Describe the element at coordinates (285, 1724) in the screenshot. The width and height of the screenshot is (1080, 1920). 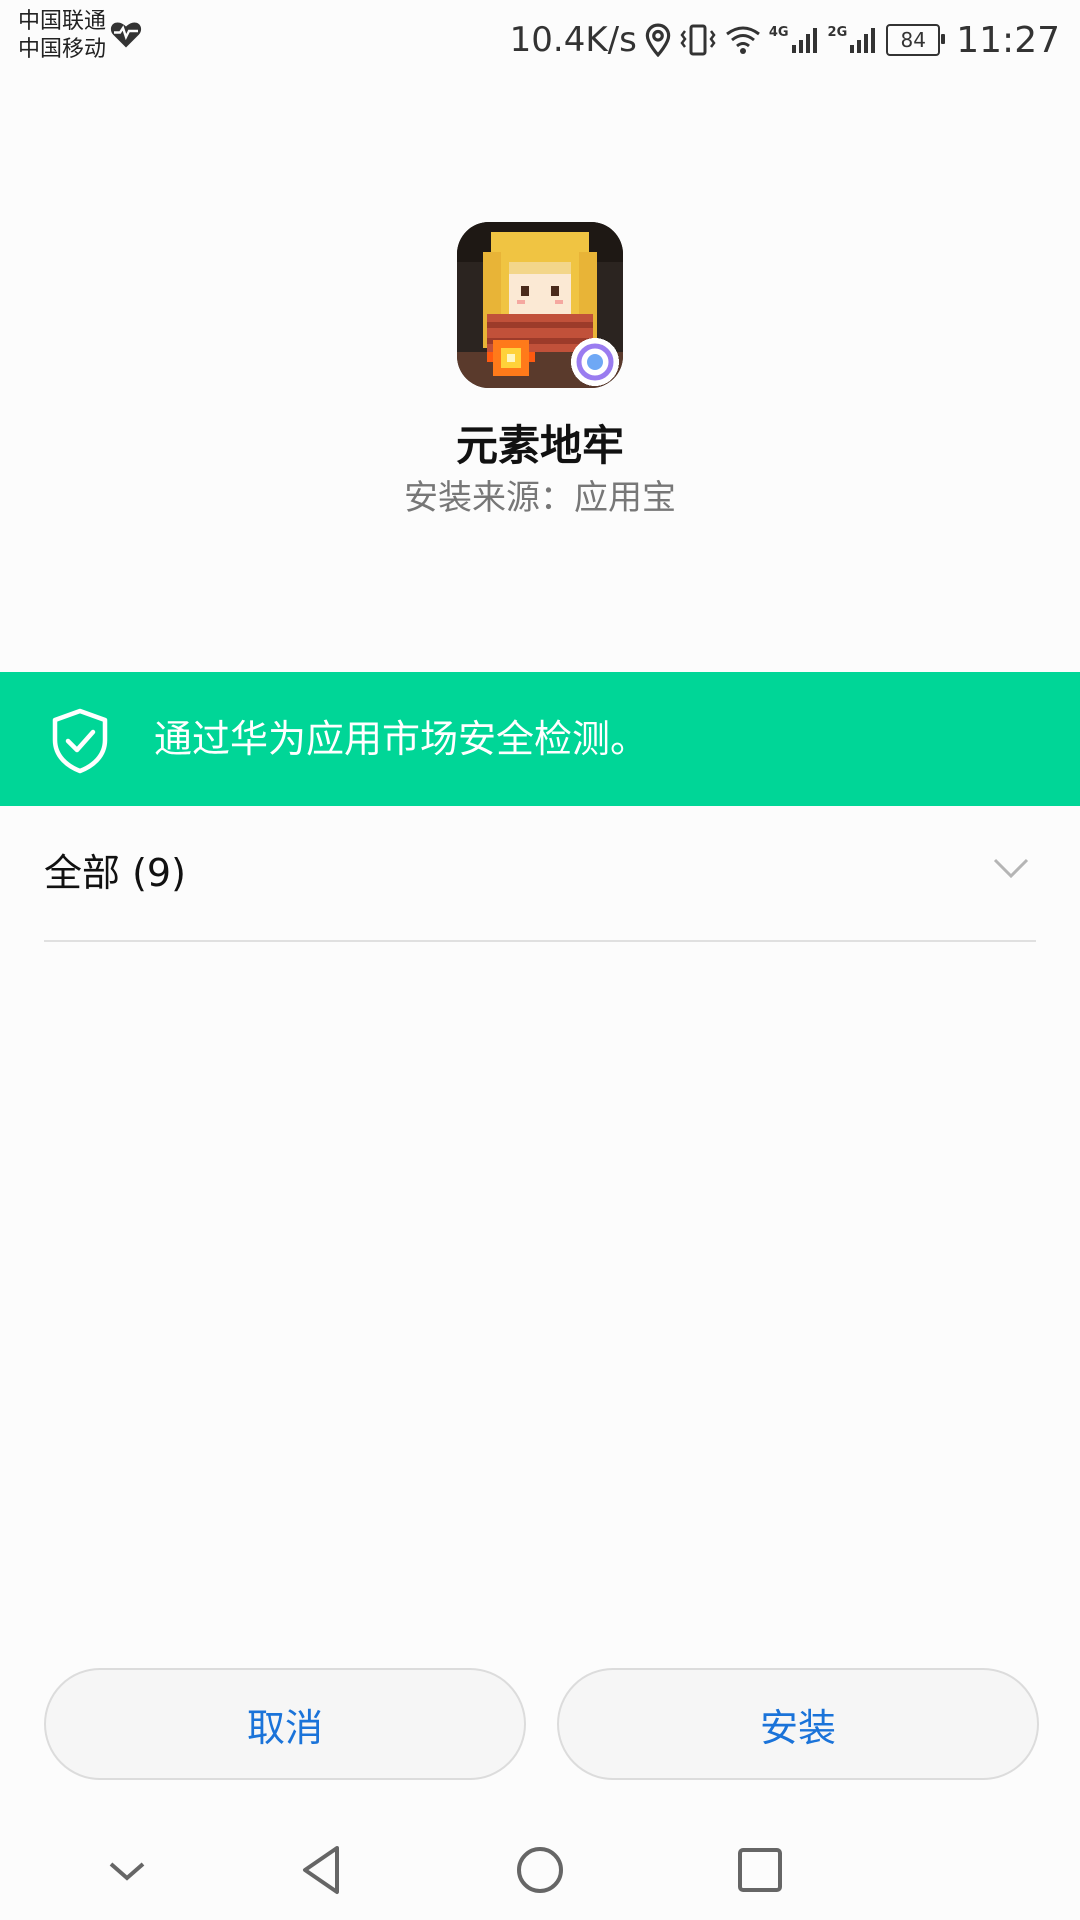
I see `cancel-button: 取消` at that location.